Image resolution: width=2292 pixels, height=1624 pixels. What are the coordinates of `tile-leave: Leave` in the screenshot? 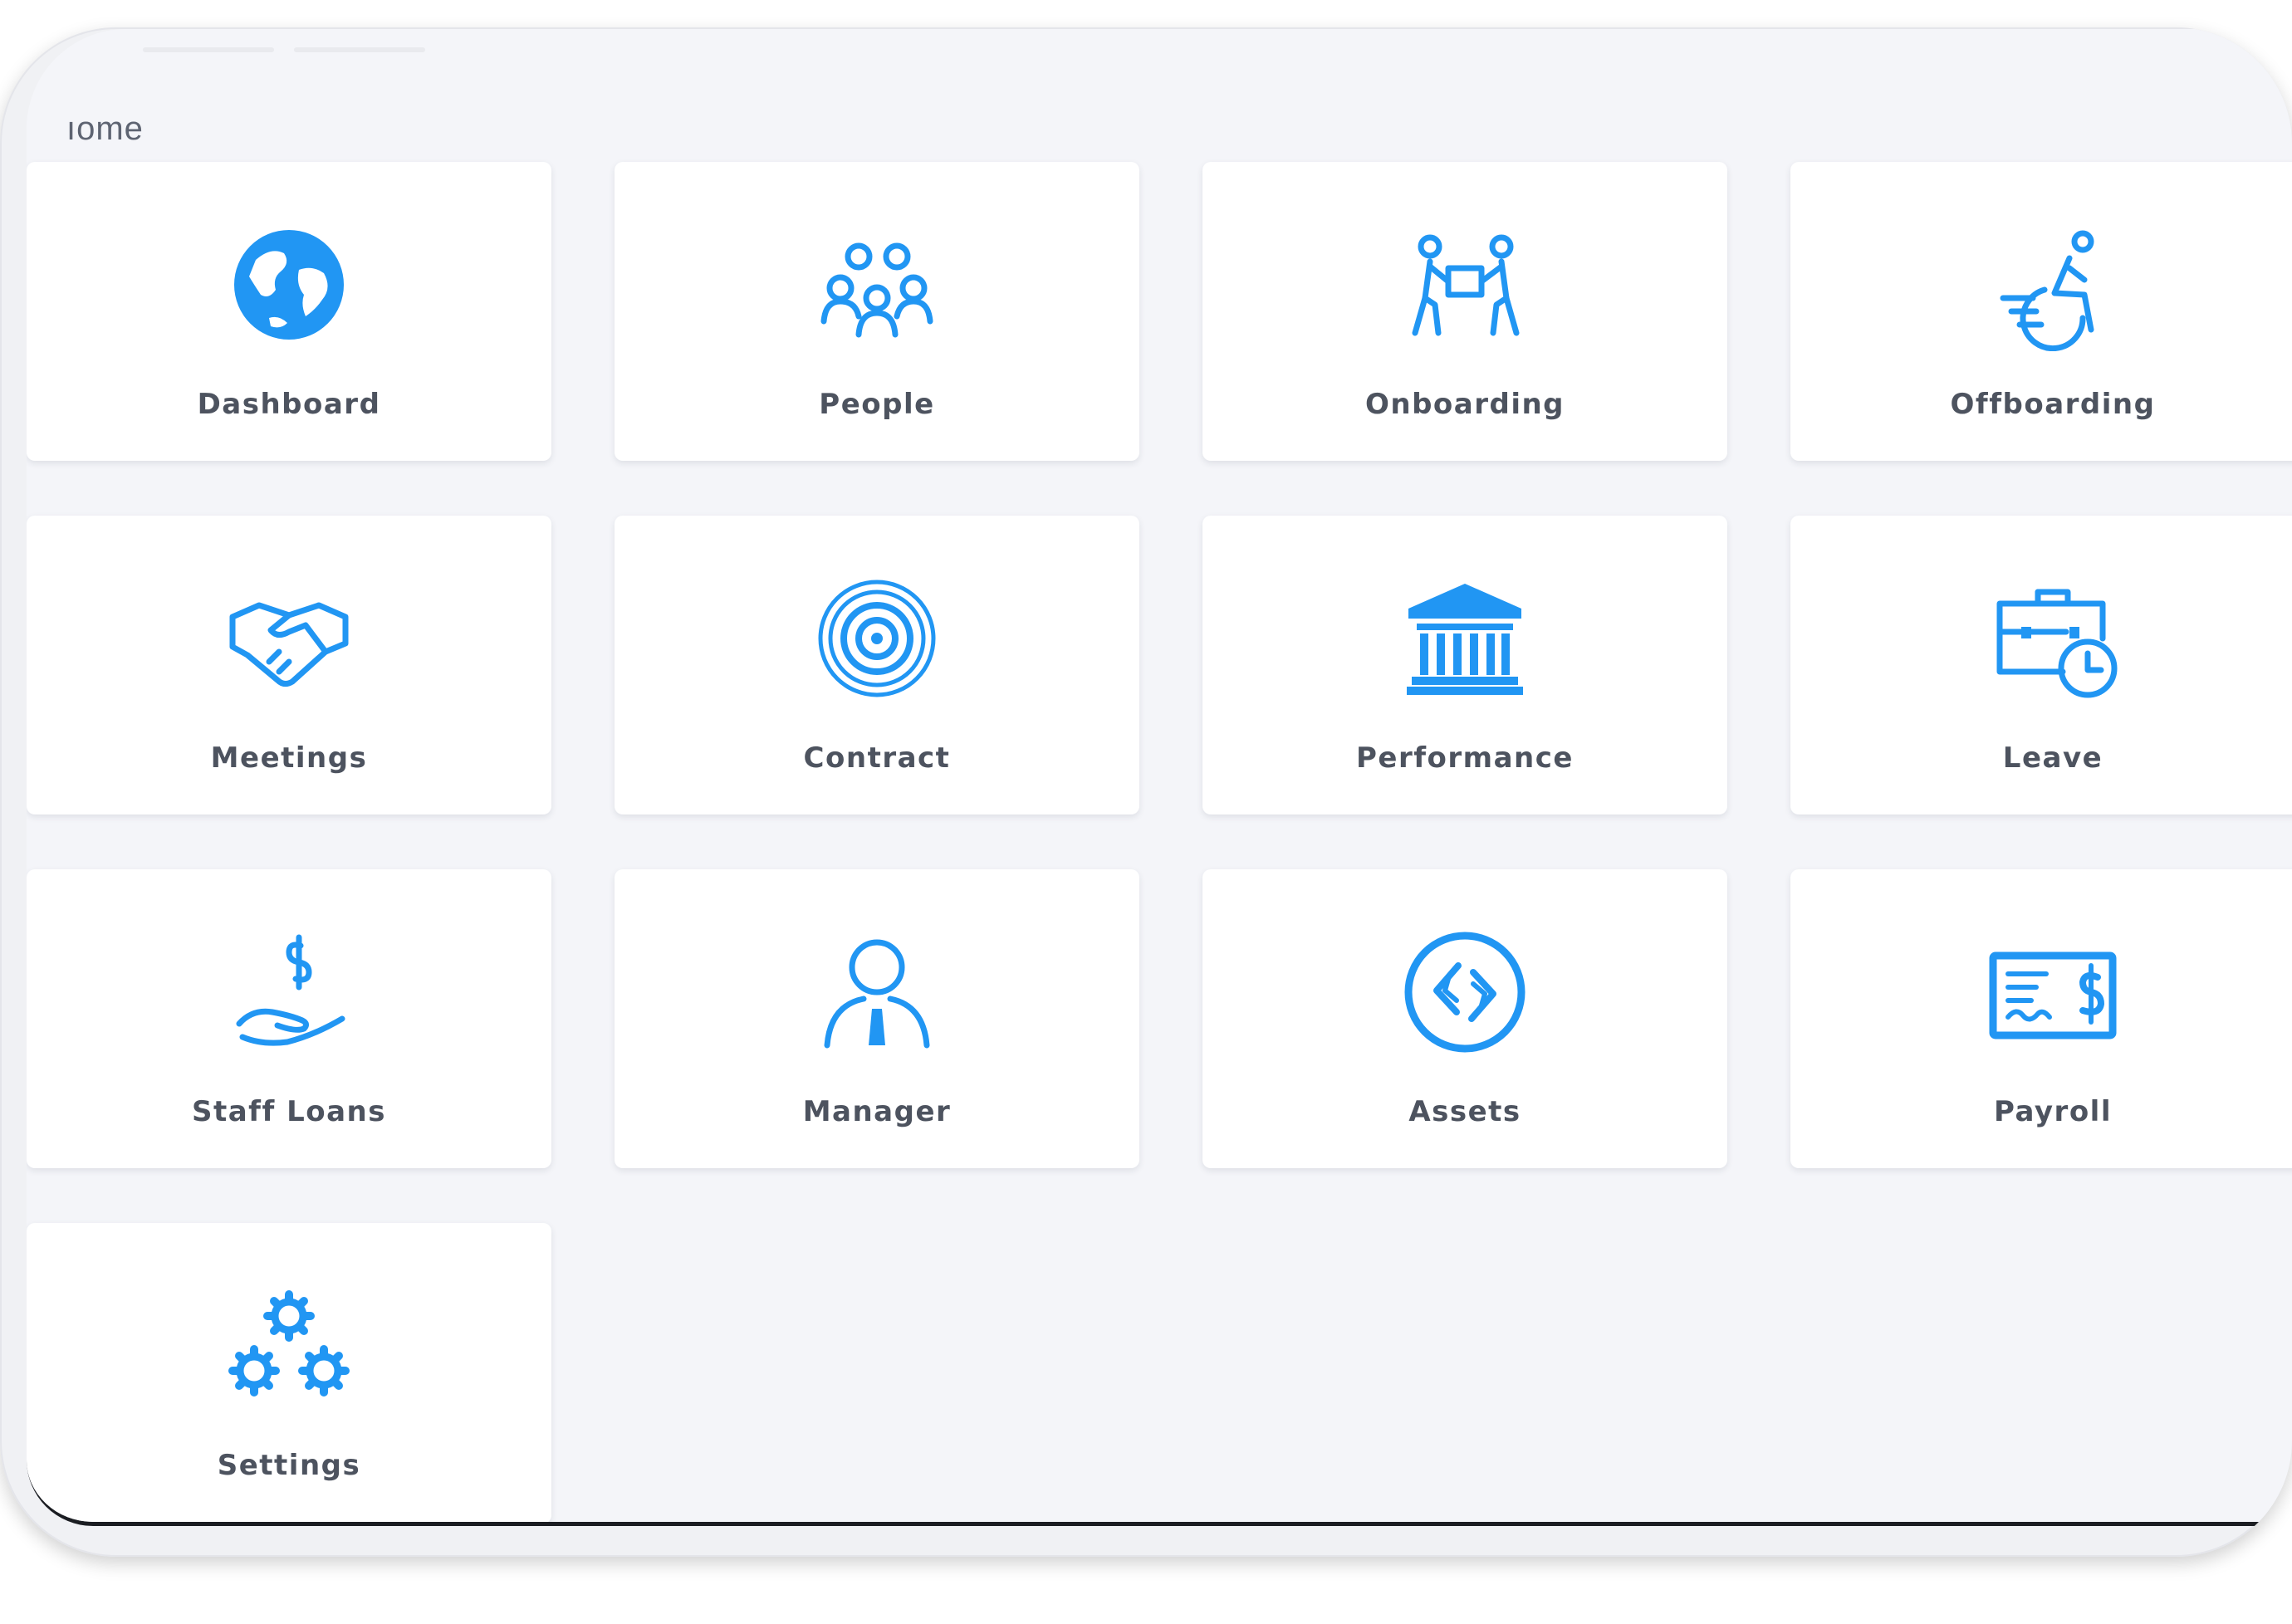 It's located at (2041, 665).